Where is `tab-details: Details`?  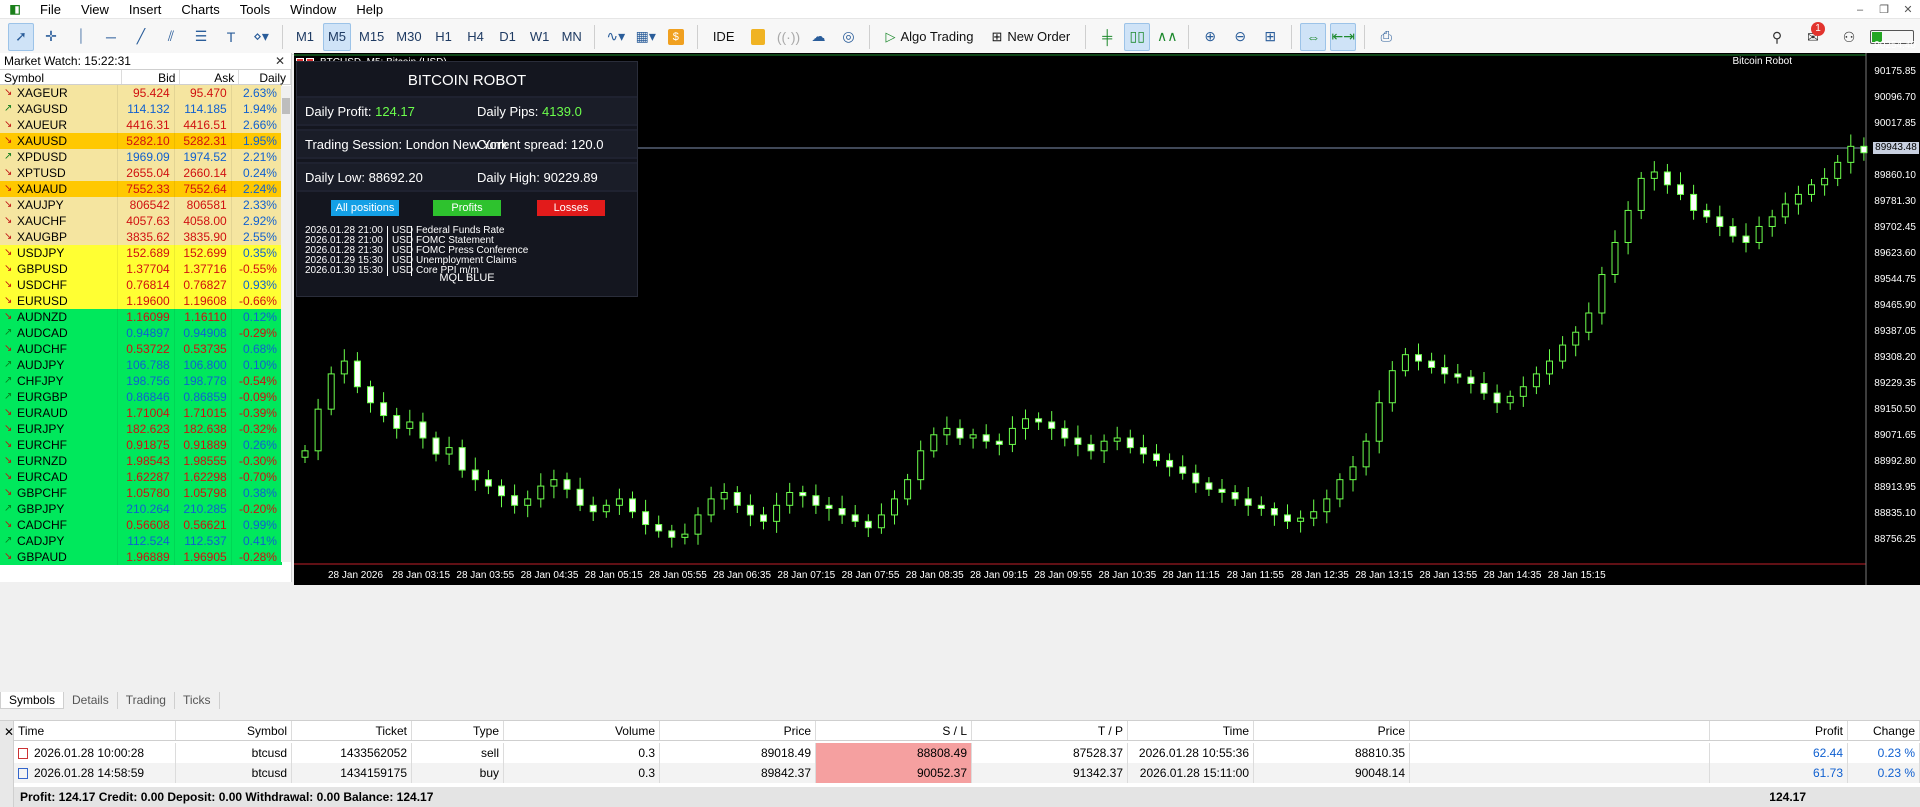 tab-details: Details is located at coordinates (91, 700).